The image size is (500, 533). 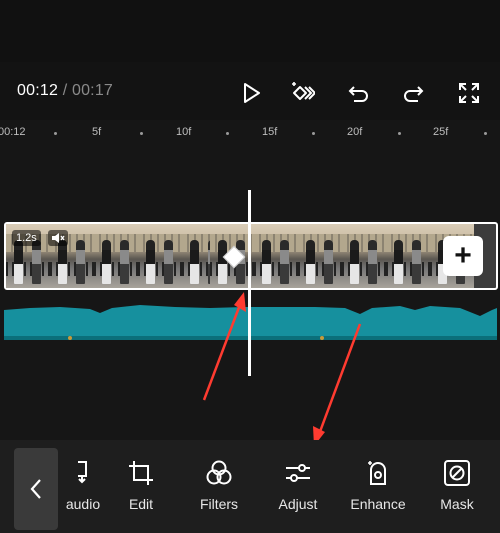 I want to click on redo-icon, so click(x=413, y=93).